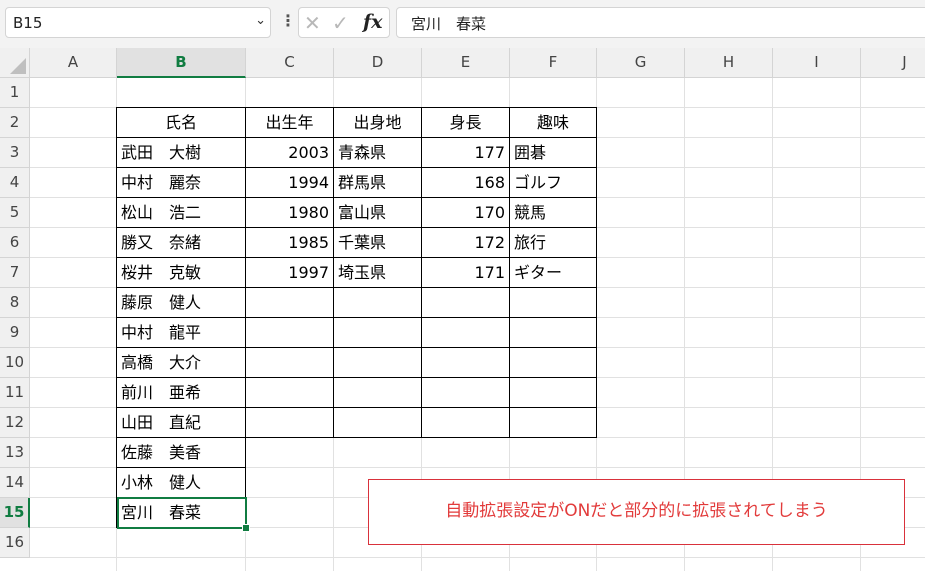 This screenshot has width=925, height=571. I want to click on table-cell-name: 小林 健人, so click(181, 482).